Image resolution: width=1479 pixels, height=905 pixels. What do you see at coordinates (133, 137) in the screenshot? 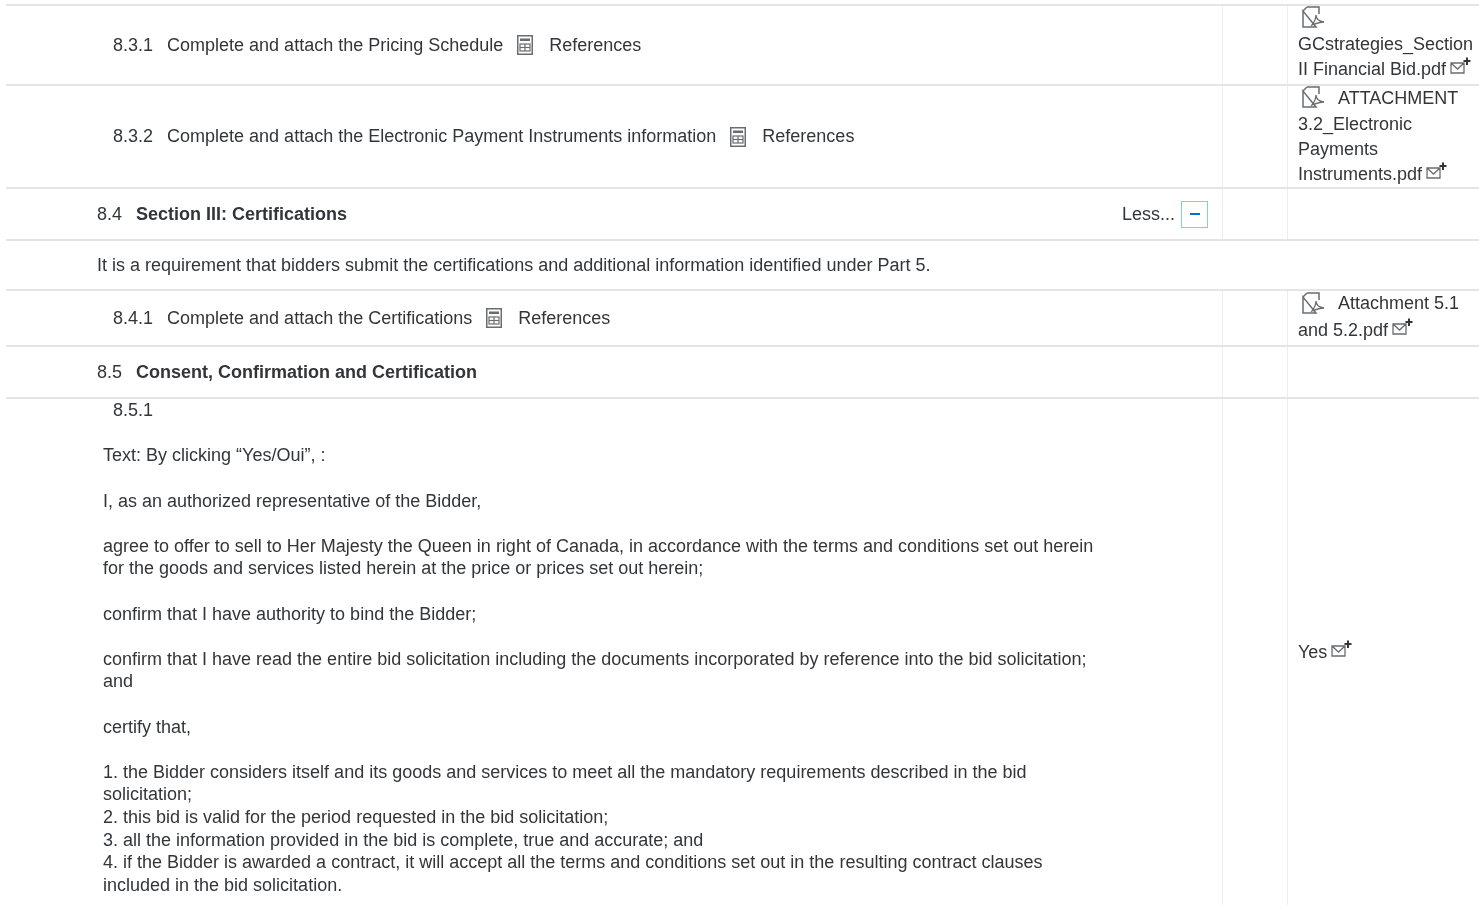
I see `item-number: 8.3.2` at bounding box center [133, 137].